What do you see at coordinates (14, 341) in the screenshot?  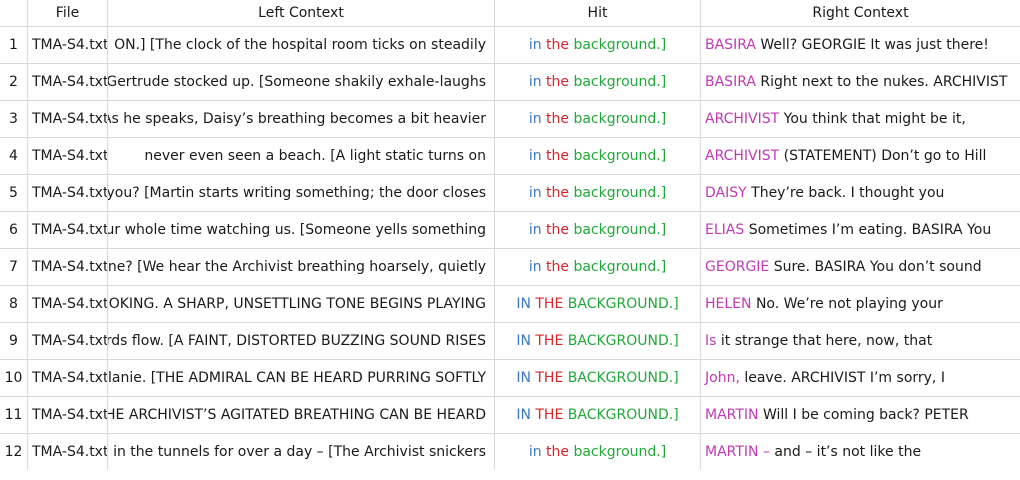 I see `row-index: 9` at bounding box center [14, 341].